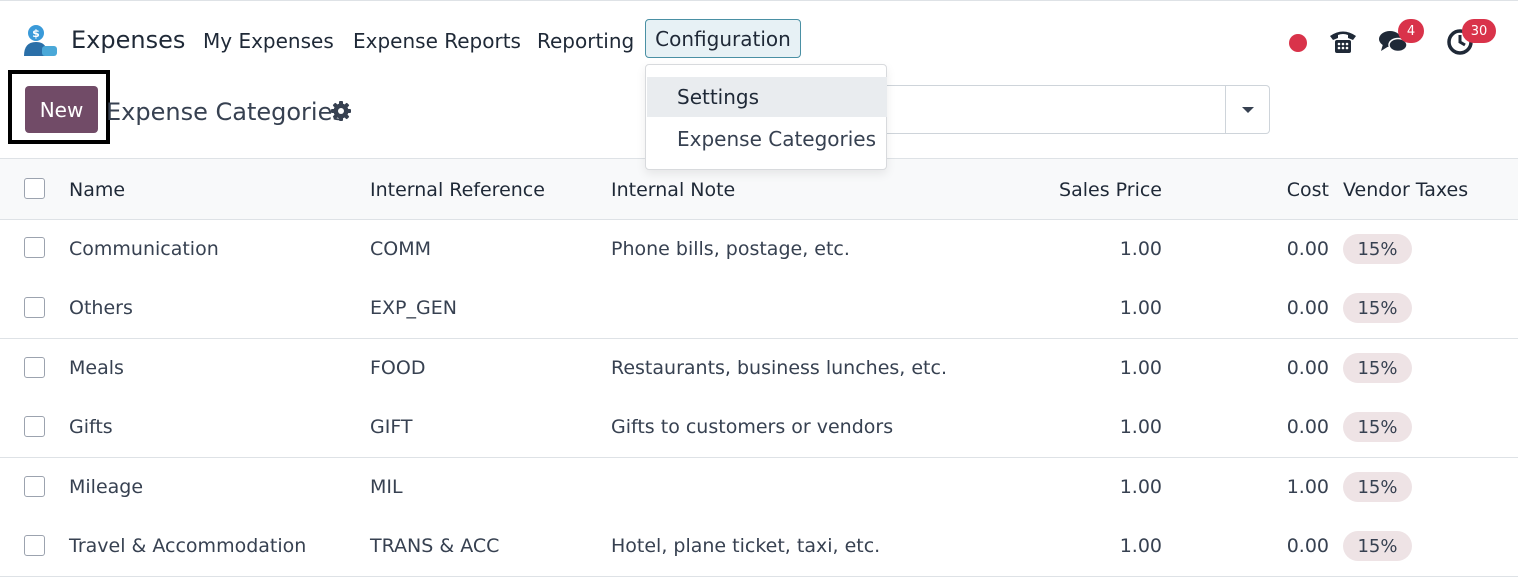 The image size is (1518, 580). I want to click on cell-name: Communication, so click(144, 249).